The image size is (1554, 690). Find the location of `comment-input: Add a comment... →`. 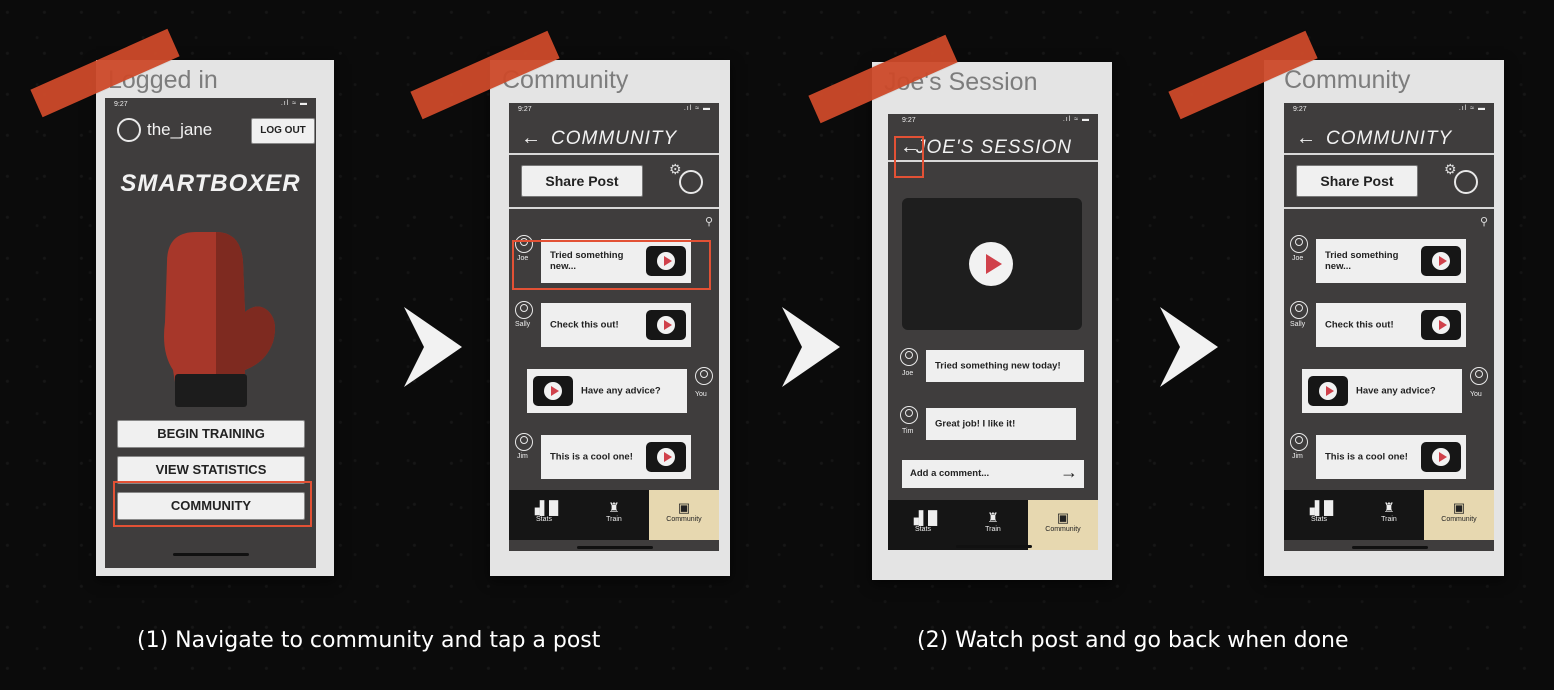

comment-input: Add a comment... → is located at coordinates (993, 474).